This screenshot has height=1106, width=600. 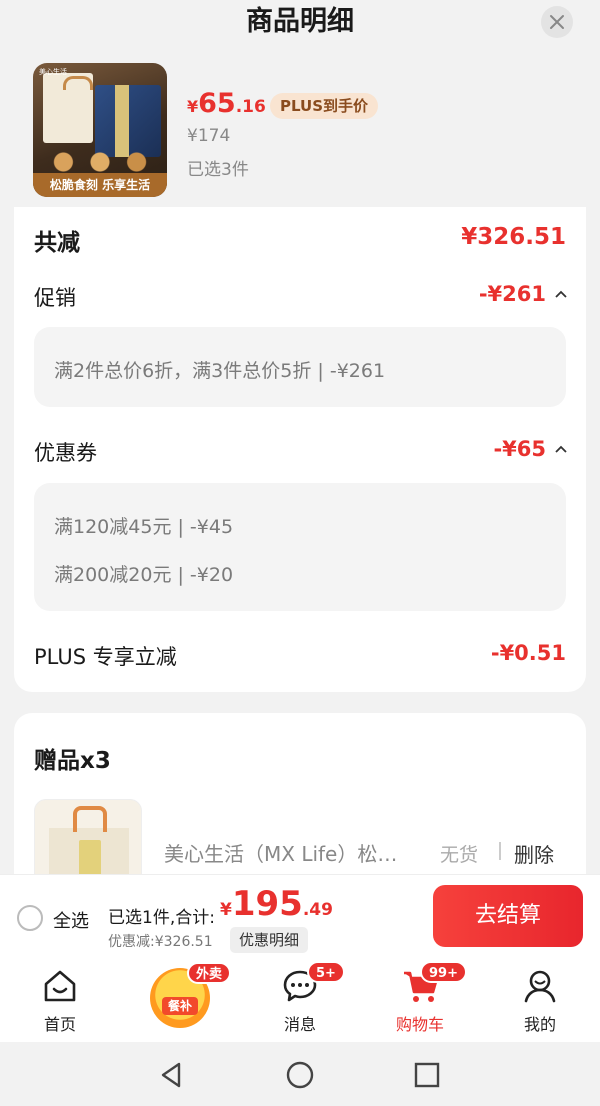 What do you see at coordinates (160, 942) in the screenshot?
I see `discount-total: 优惠减:¥326.51` at bounding box center [160, 942].